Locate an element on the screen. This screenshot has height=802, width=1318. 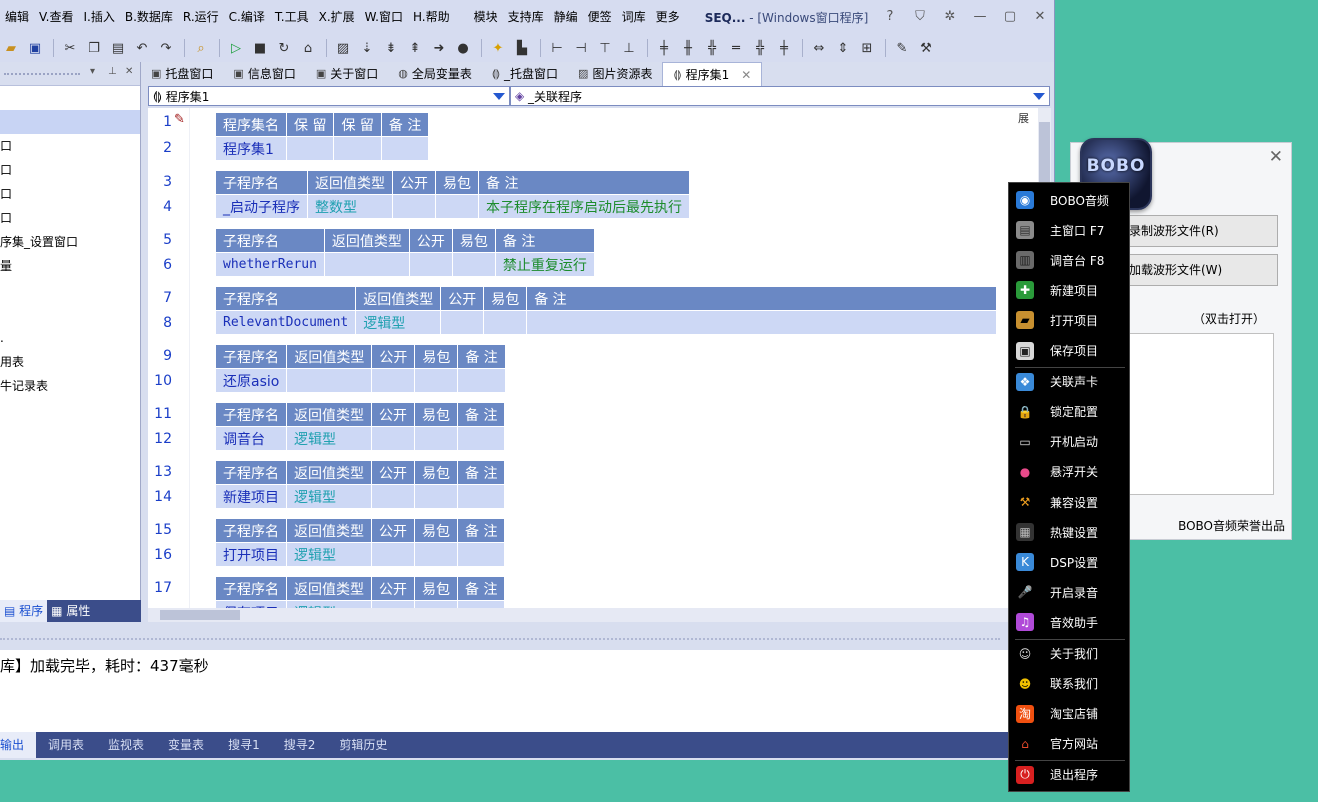
copy-icon: ❐ is located at coordinates (94, 48).